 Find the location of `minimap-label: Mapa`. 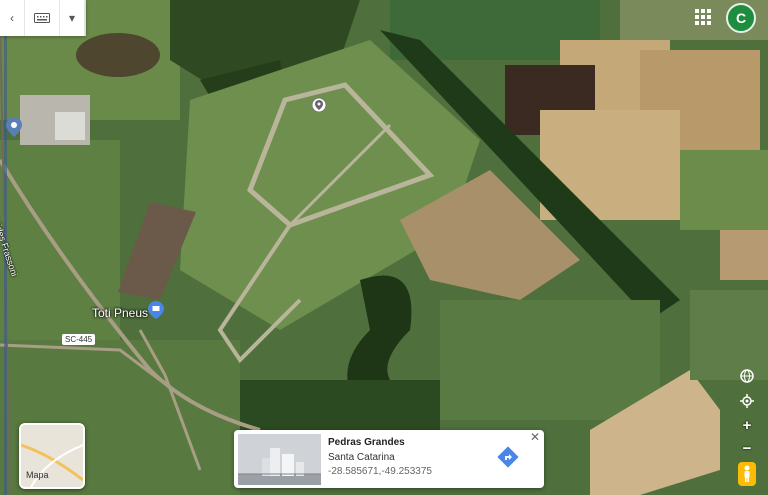

minimap-label: Mapa is located at coordinates (37, 475).